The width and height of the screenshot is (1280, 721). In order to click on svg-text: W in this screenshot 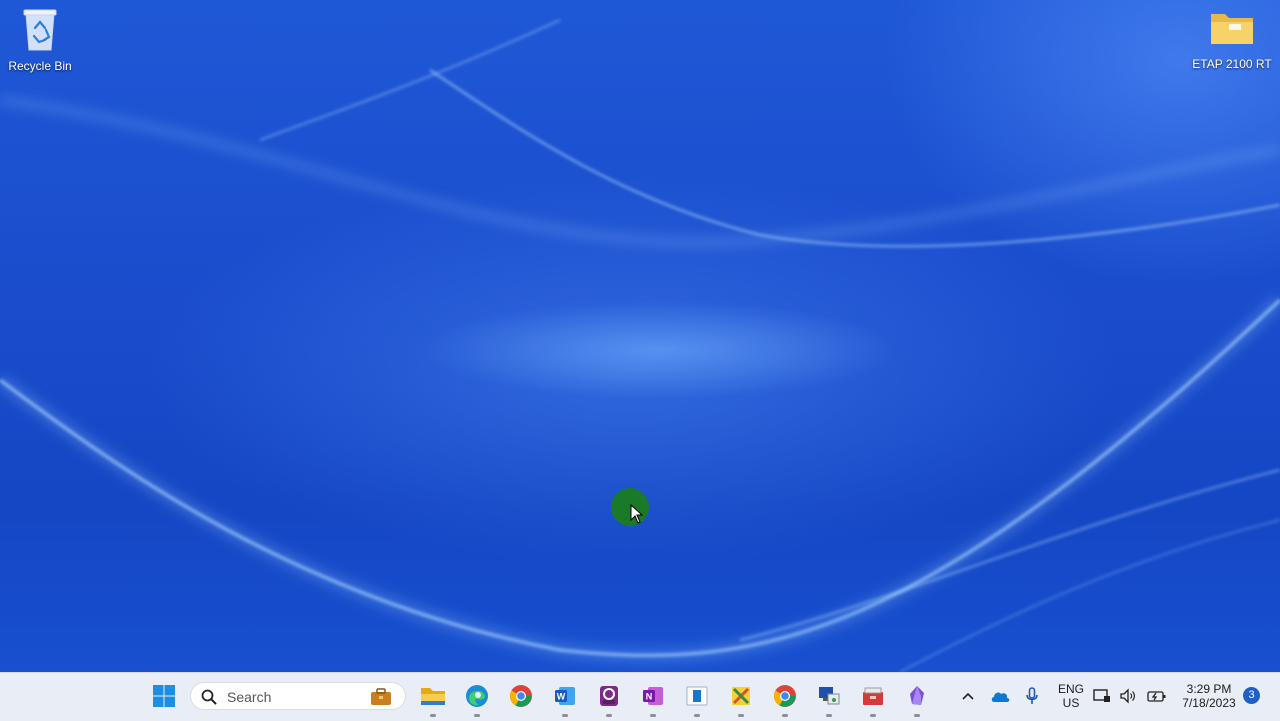, I will do `click(561, 697)`.